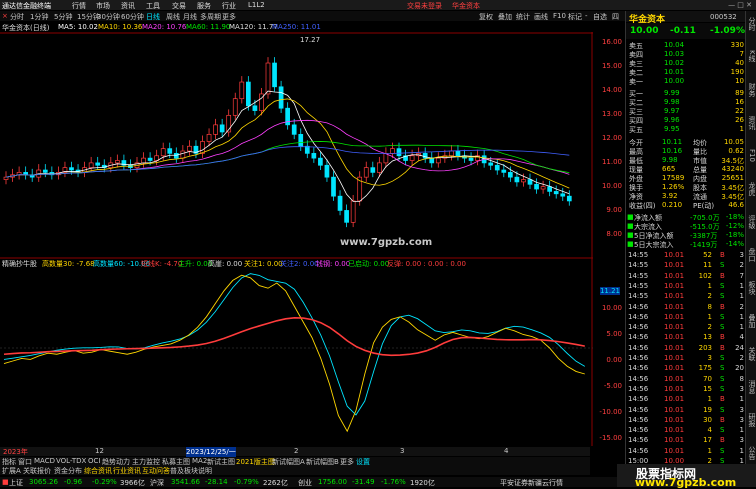 The width and height of the screenshot is (756, 489). I want to click on tab-fund-distribution: 资金分布, so click(68, 471).